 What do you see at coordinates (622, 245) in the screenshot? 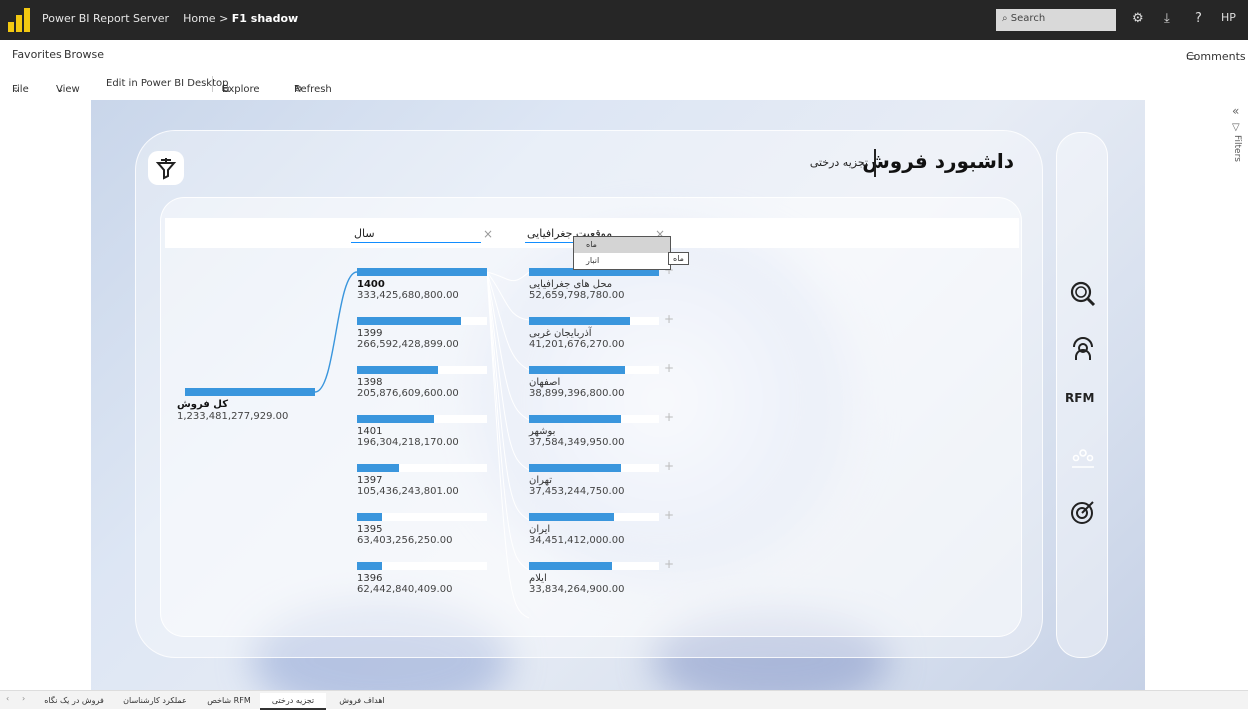
I see `context-menu-item-month: ماه` at bounding box center [622, 245].